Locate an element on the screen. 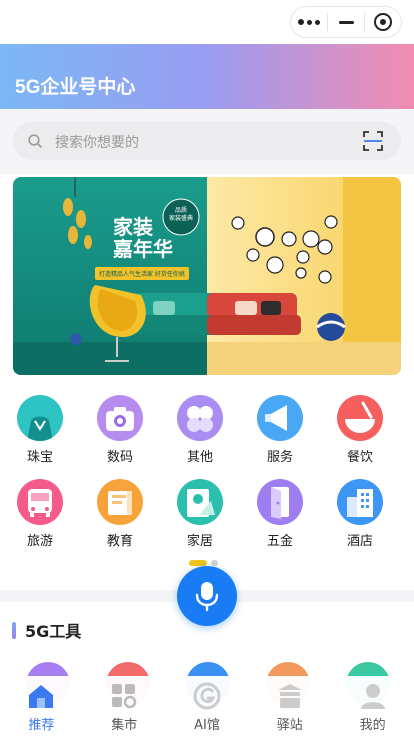  category-label: 其他 is located at coordinates (199, 457).